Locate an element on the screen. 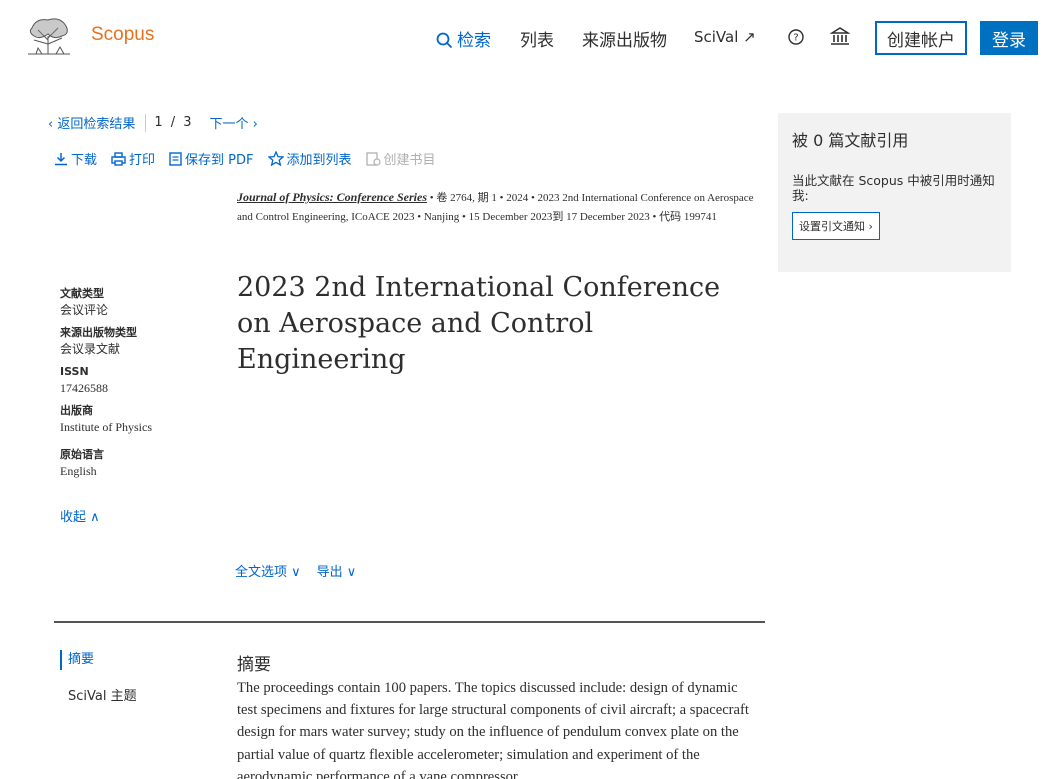  document-toolbar: 下载 打印 保存到 PDF 添加到列表 创建书目 is located at coordinates (245, 158).